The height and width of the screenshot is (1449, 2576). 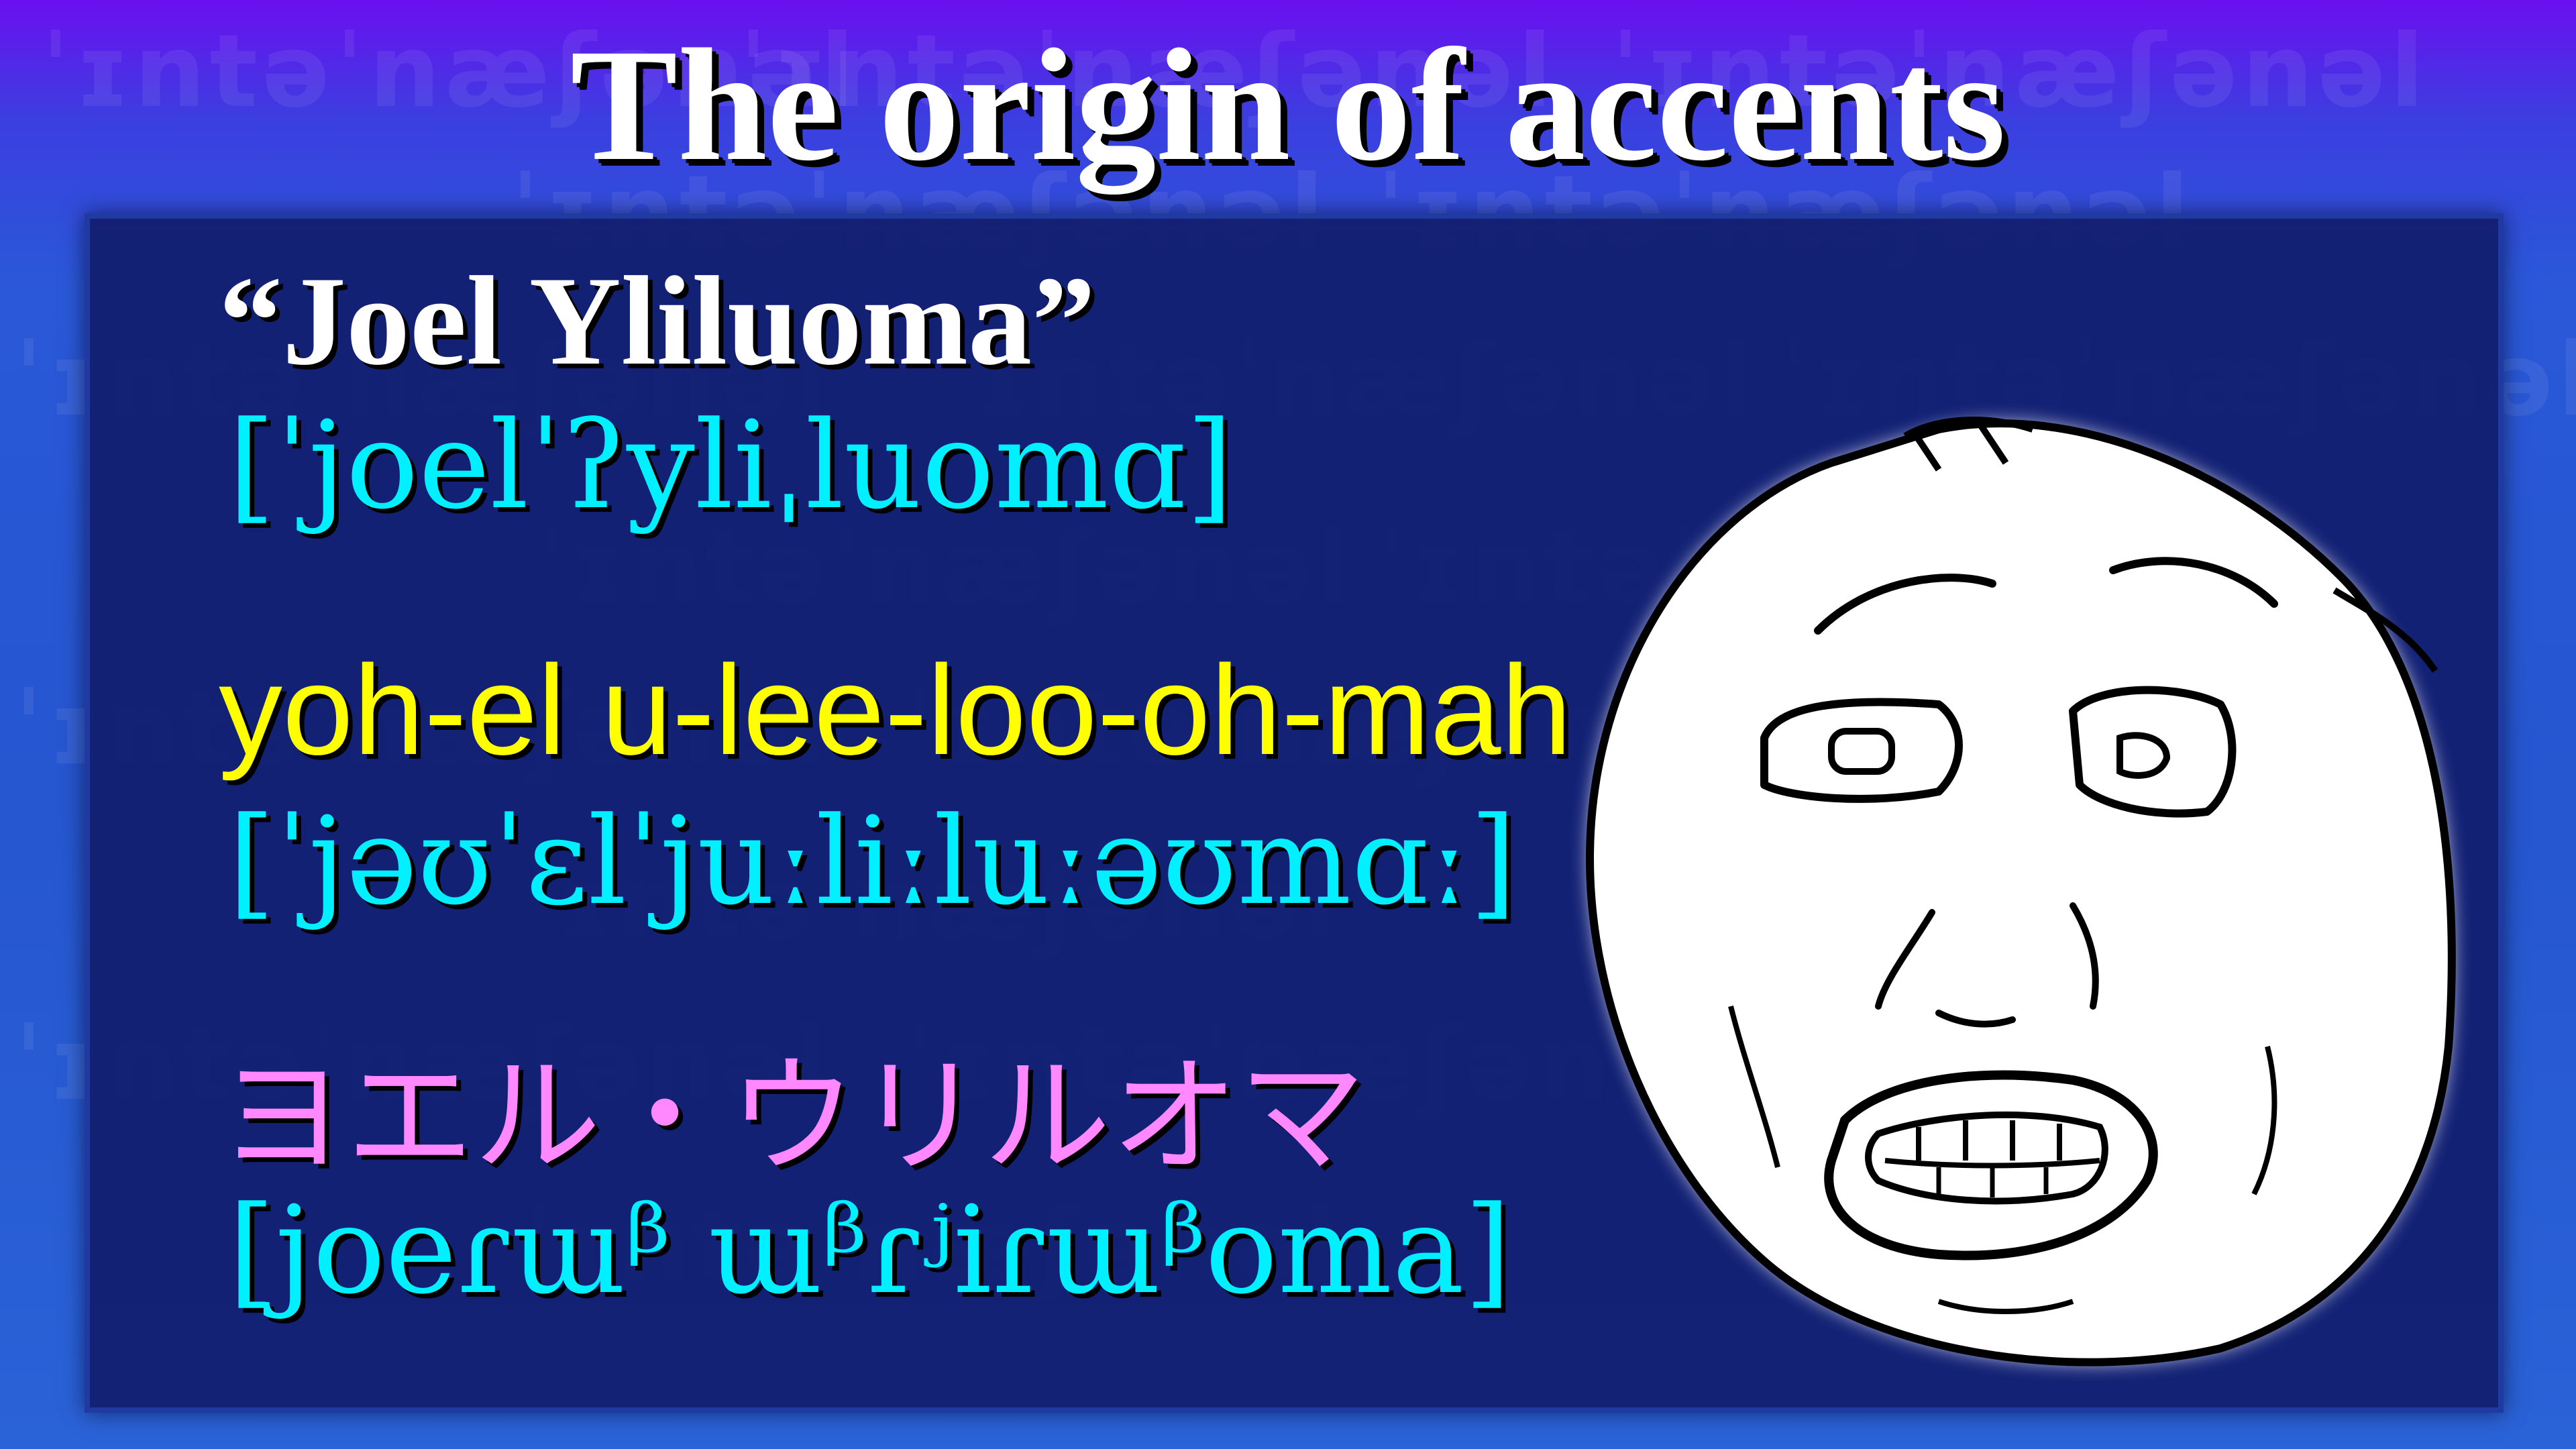 I want to click on english-ipa: [ˈjəʊˈɛlˈjuːliːluːəʊmɑː], so click(x=872, y=862).